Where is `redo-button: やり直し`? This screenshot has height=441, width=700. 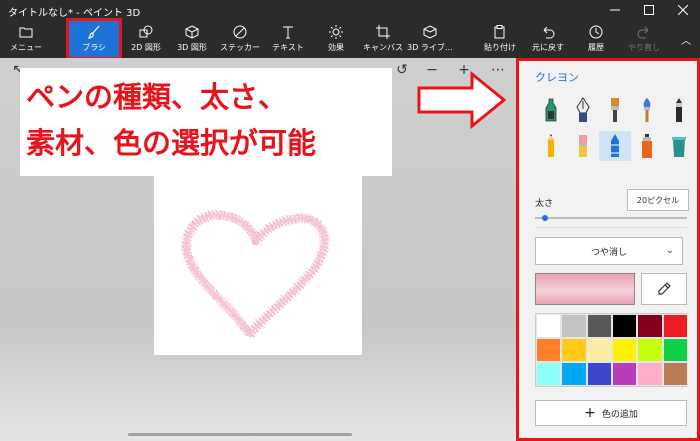 redo-button: やり直し is located at coordinates (644, 39).